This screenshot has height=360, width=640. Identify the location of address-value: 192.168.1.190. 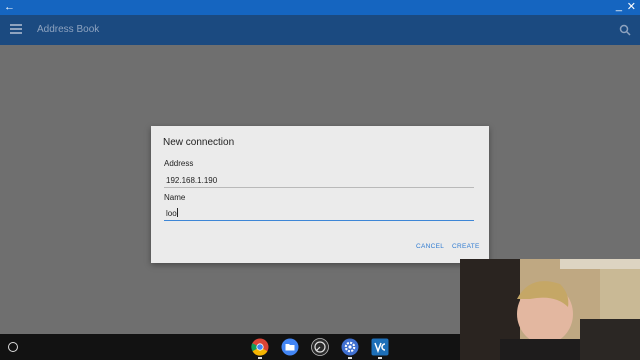
(192, 180).